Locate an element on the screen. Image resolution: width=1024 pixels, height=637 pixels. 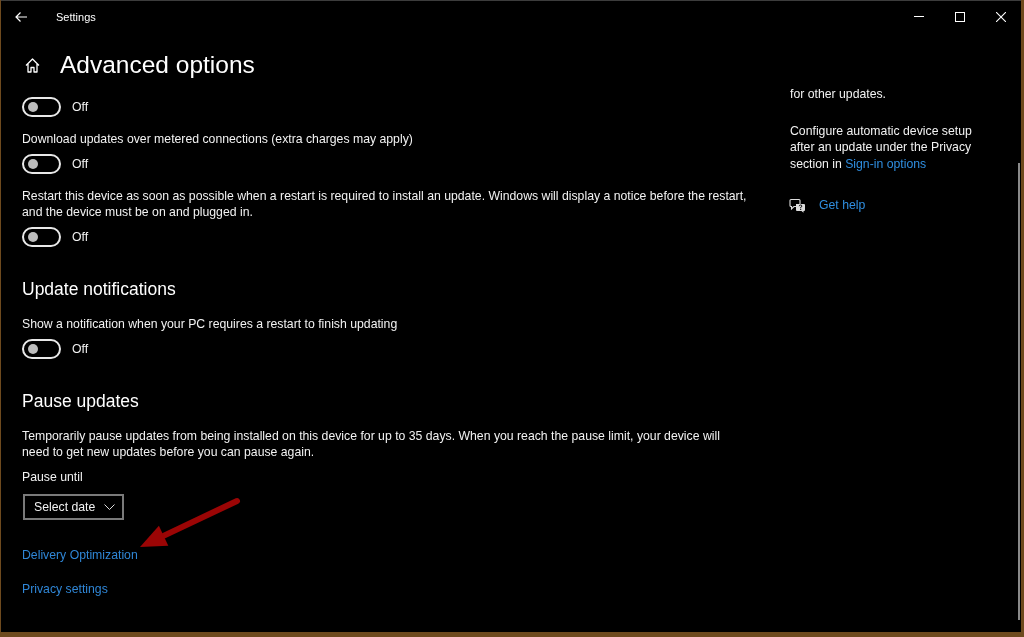
info-text: Configure automatic device setup after an update under the Privacy section in Sign-in options is located at coordinates (881, 147).